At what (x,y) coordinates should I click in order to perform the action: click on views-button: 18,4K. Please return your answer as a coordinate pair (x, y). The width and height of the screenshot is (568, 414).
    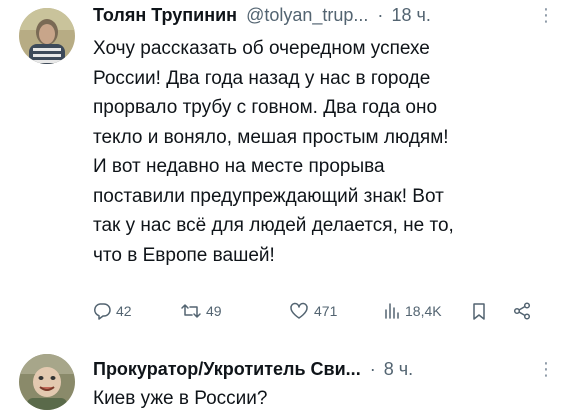
    Looking at the image, I should click on (412, 311).